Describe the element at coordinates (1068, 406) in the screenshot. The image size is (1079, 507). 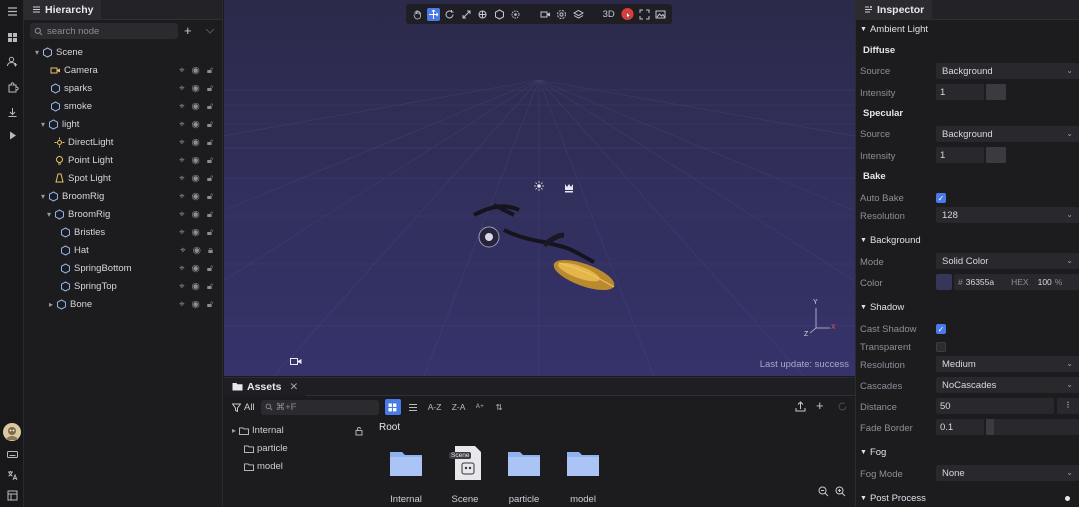
I see `distance-stepper: ⁝` at that location.